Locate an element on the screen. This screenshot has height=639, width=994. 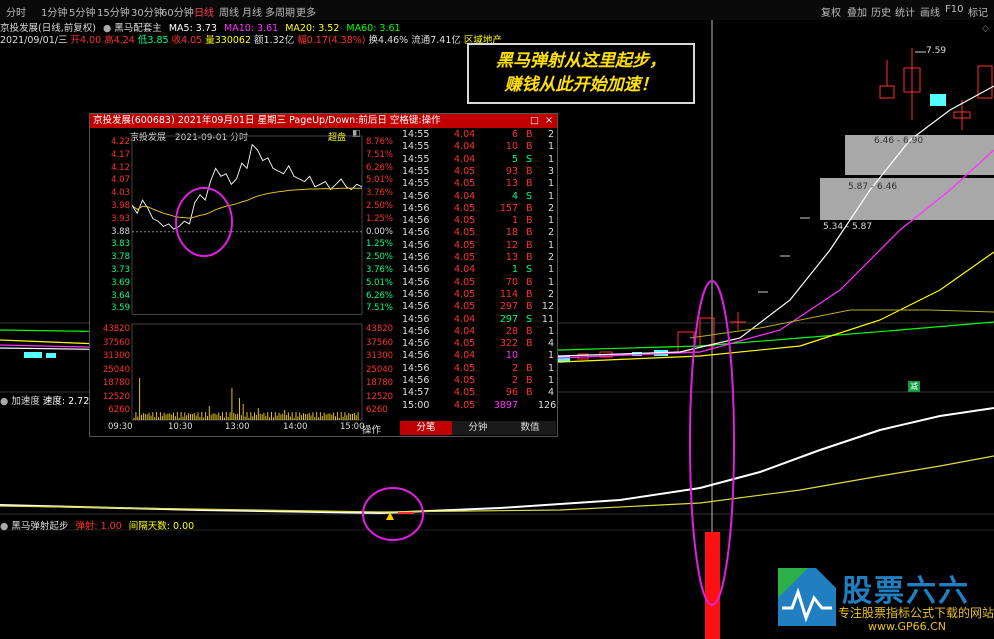
close-icon: × is located at coordinates (549, 121).